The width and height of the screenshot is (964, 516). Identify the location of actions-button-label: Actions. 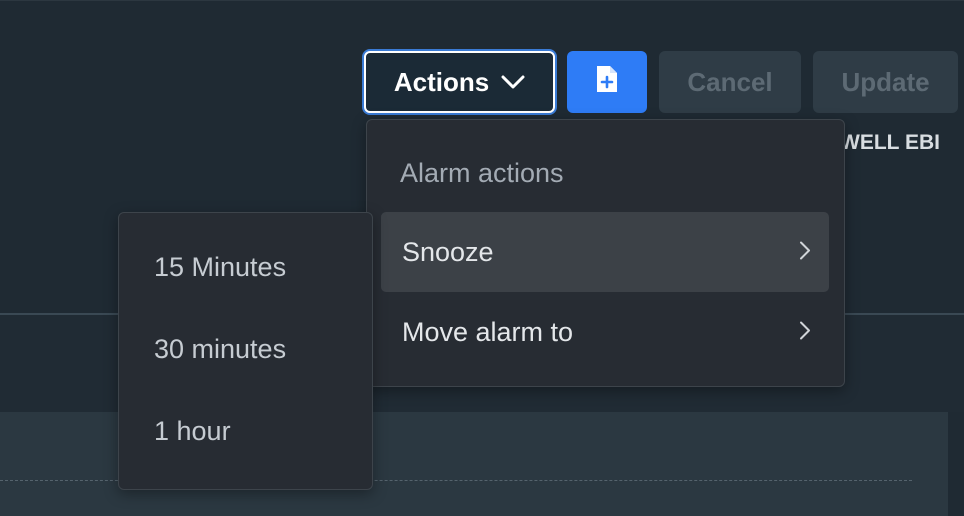
(441, 81).